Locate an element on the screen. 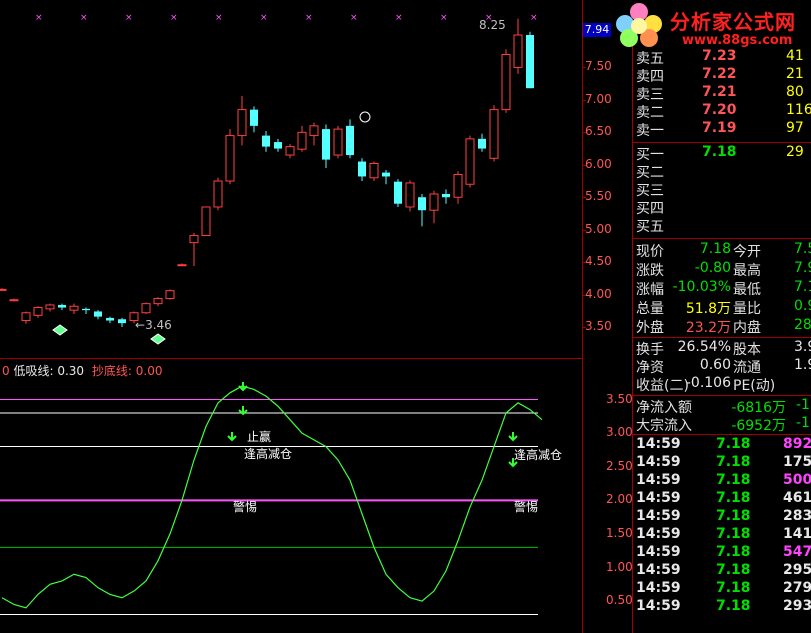 This screenshot has width=811, height=633. tick-row: 14:59 7.18 500 is located at coordinates (723, 481).